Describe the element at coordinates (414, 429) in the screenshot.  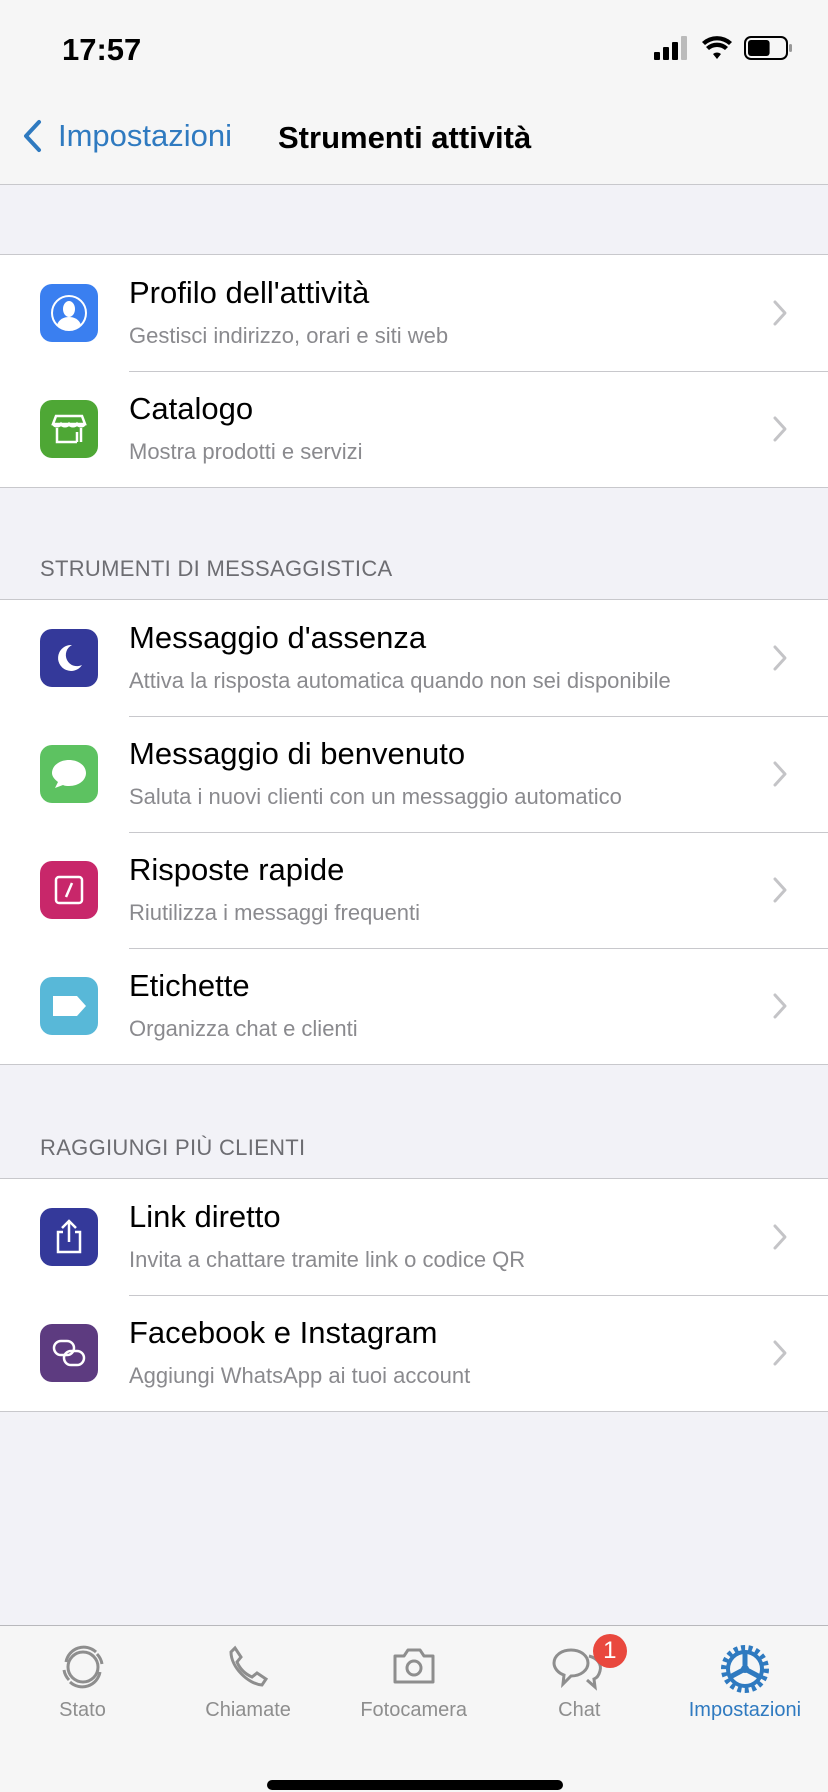
I see `list-item: Catalogo Mostra prodotti e servizi` at that location.